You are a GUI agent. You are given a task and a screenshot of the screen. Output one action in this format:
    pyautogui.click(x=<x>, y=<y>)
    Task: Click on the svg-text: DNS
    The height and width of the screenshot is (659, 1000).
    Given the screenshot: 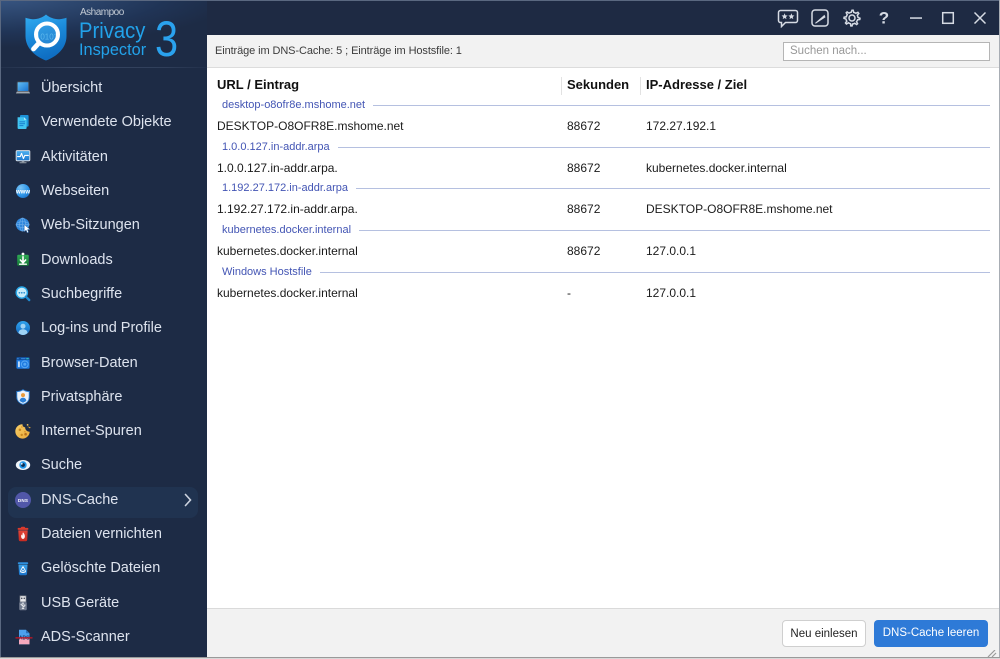 What is the action you would take?
    pyautogui.click(x=23, y=500)
    